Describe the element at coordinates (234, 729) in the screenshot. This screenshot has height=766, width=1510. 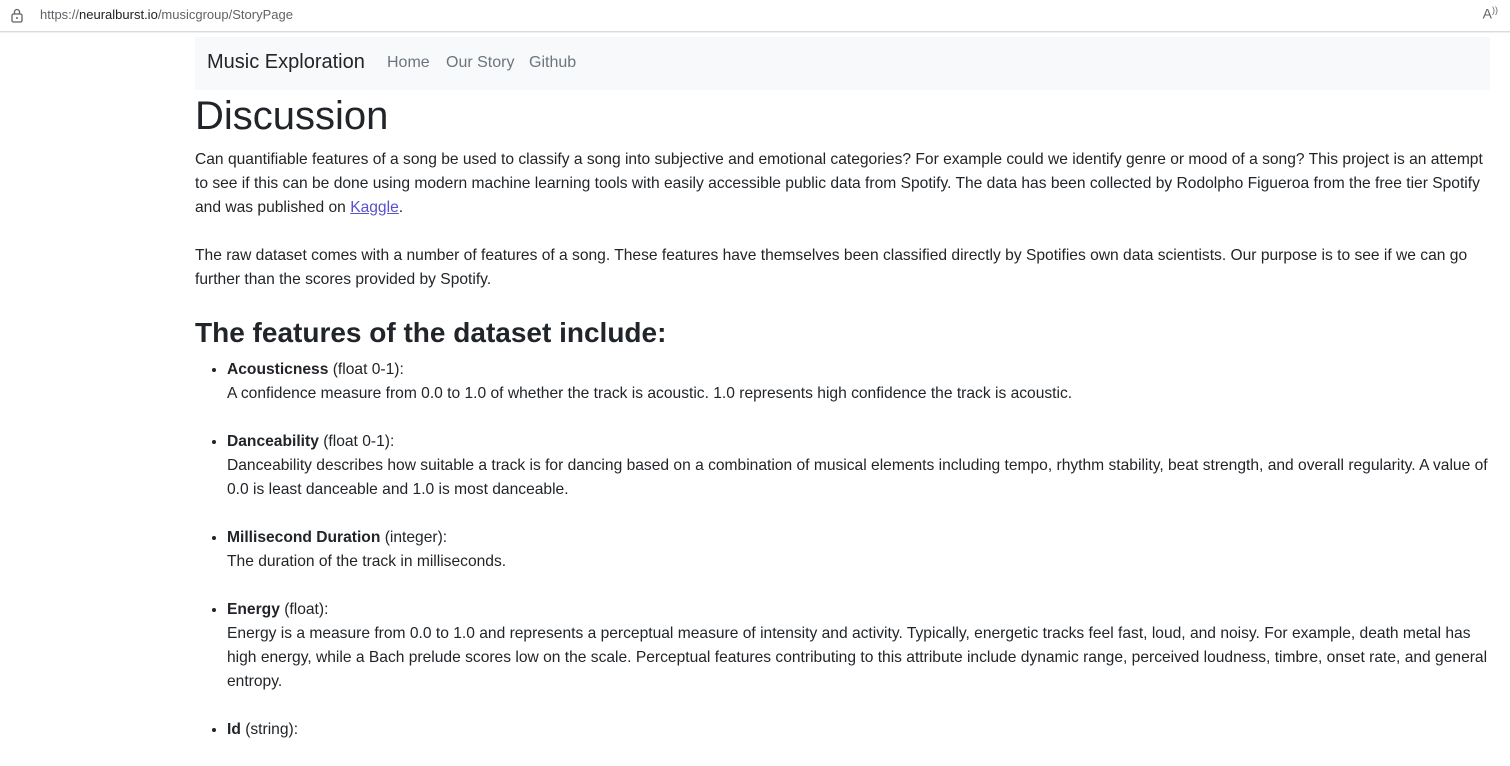
I see `feature-name: Id` at that location.